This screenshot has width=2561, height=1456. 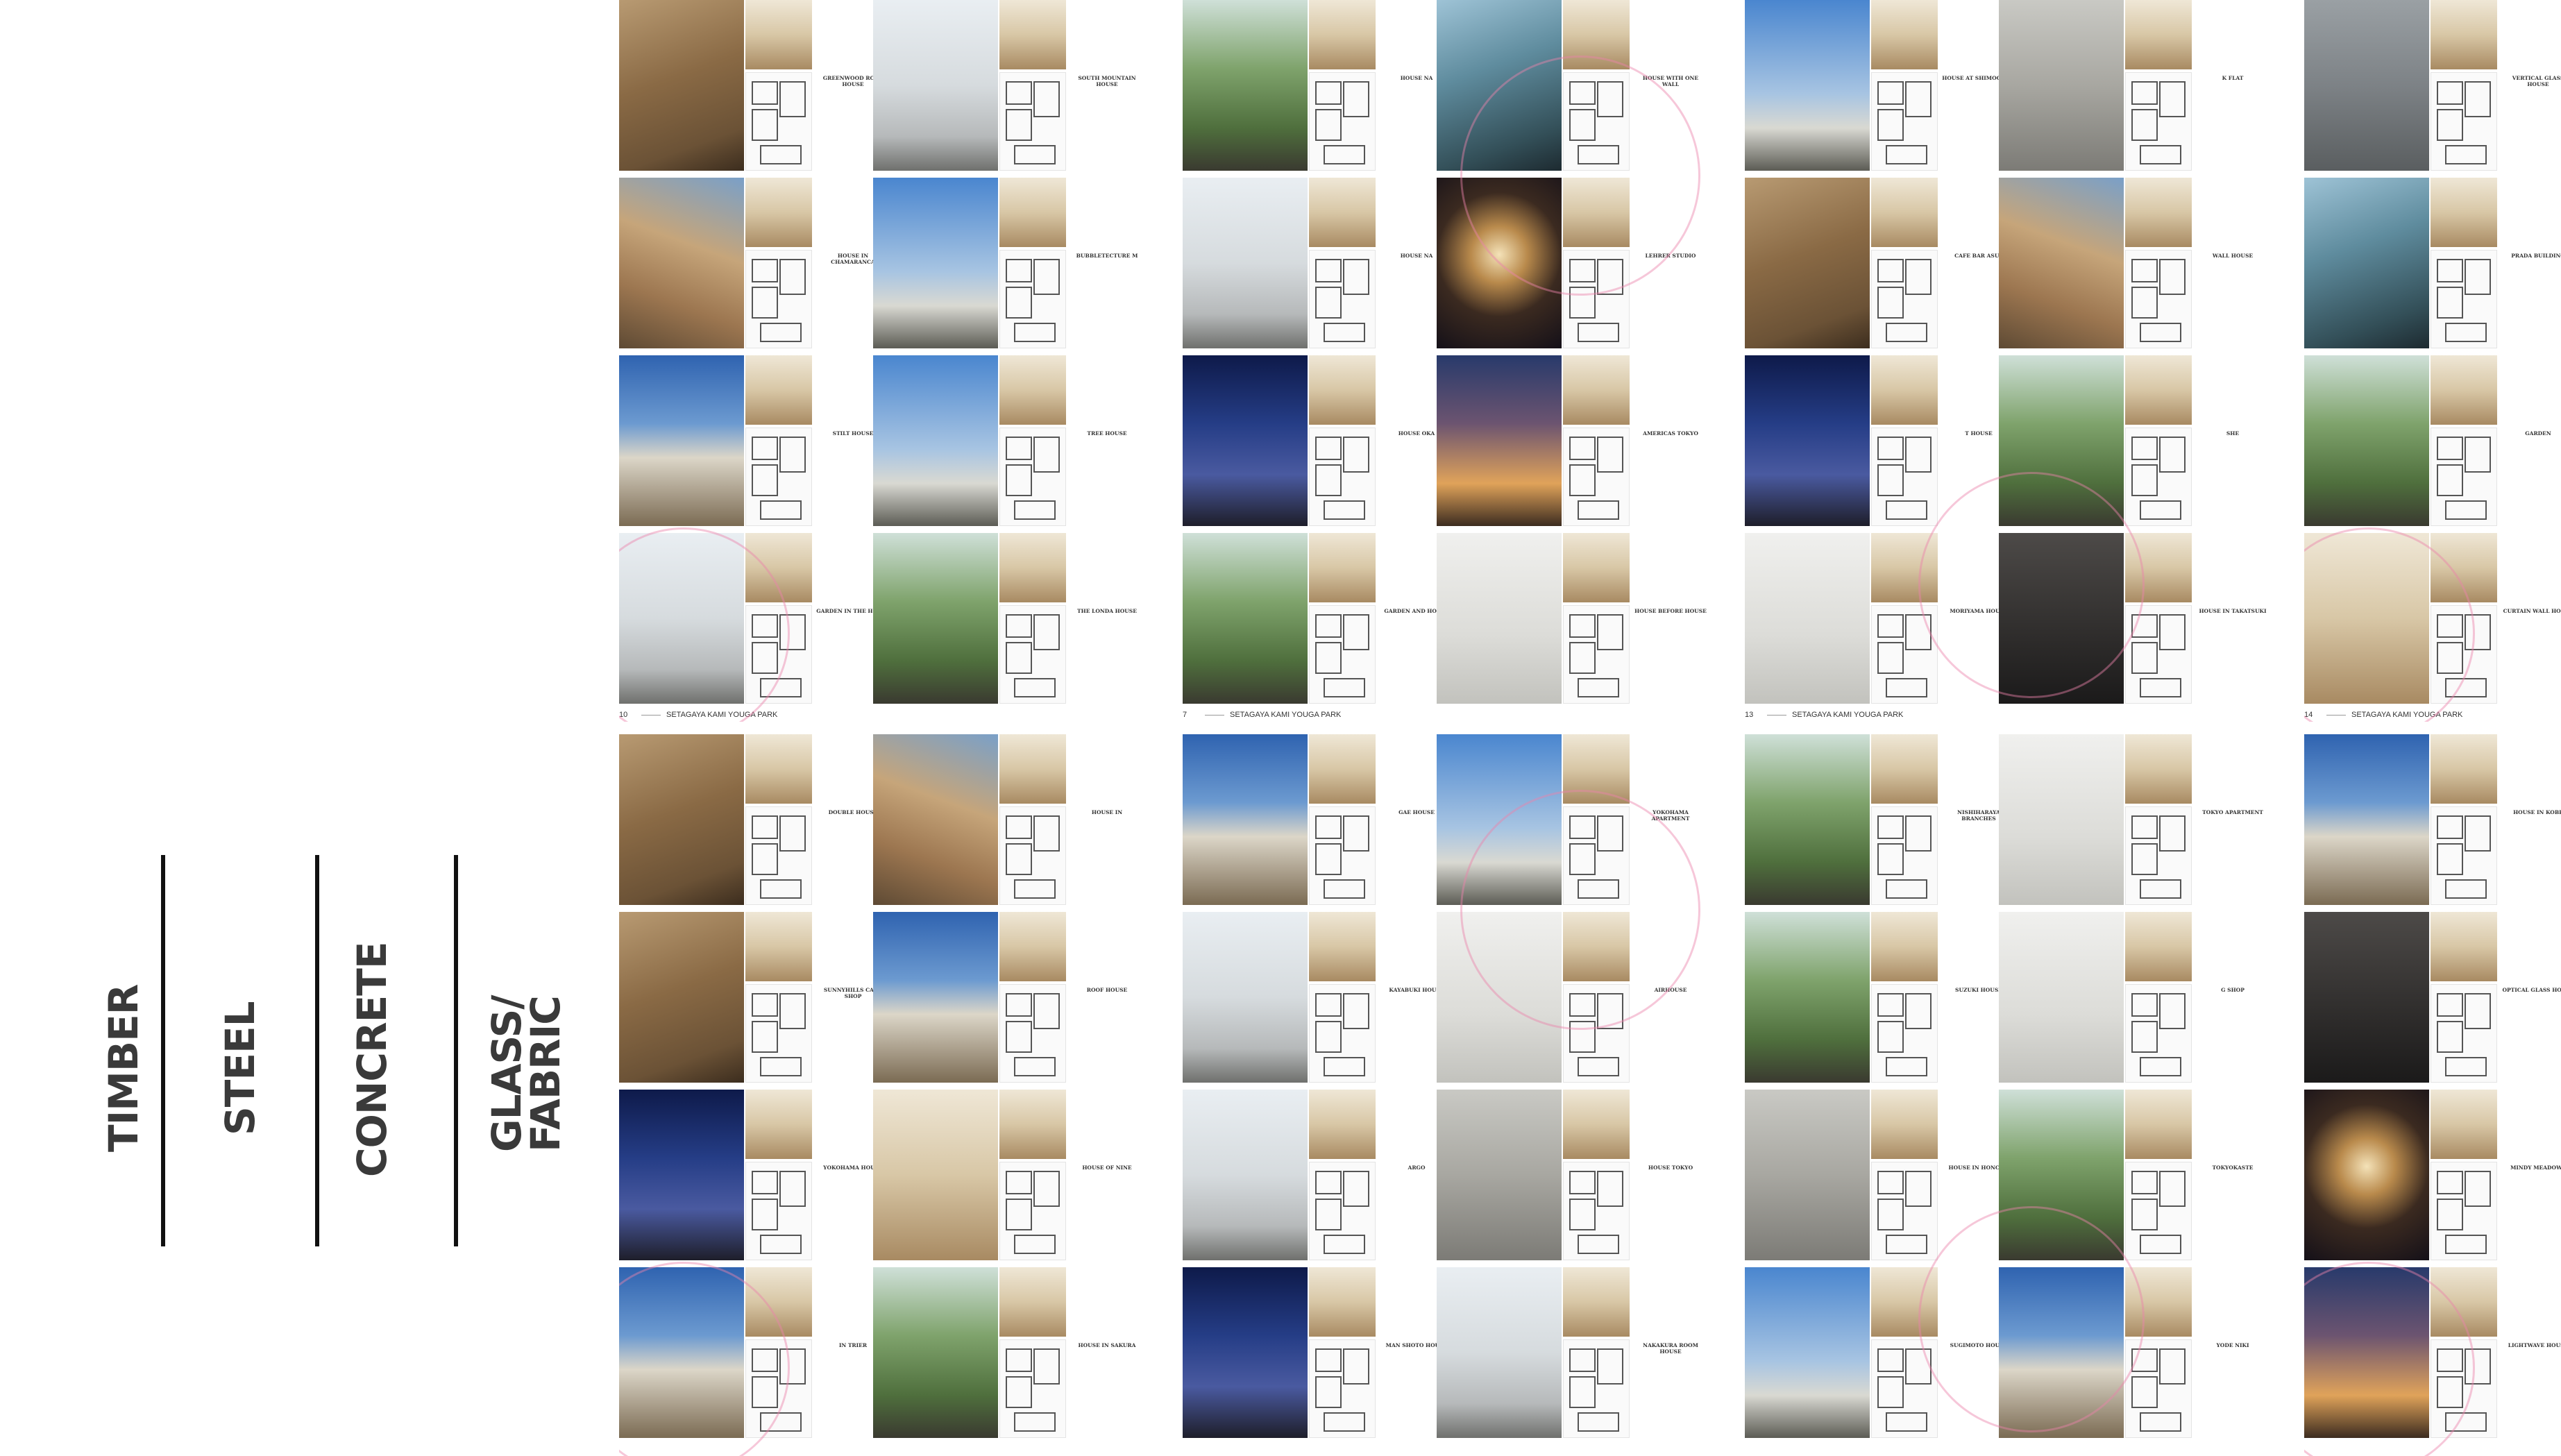 I want to click on project-entry: DOUBLE HOUSE, so click(x=756, y=820).